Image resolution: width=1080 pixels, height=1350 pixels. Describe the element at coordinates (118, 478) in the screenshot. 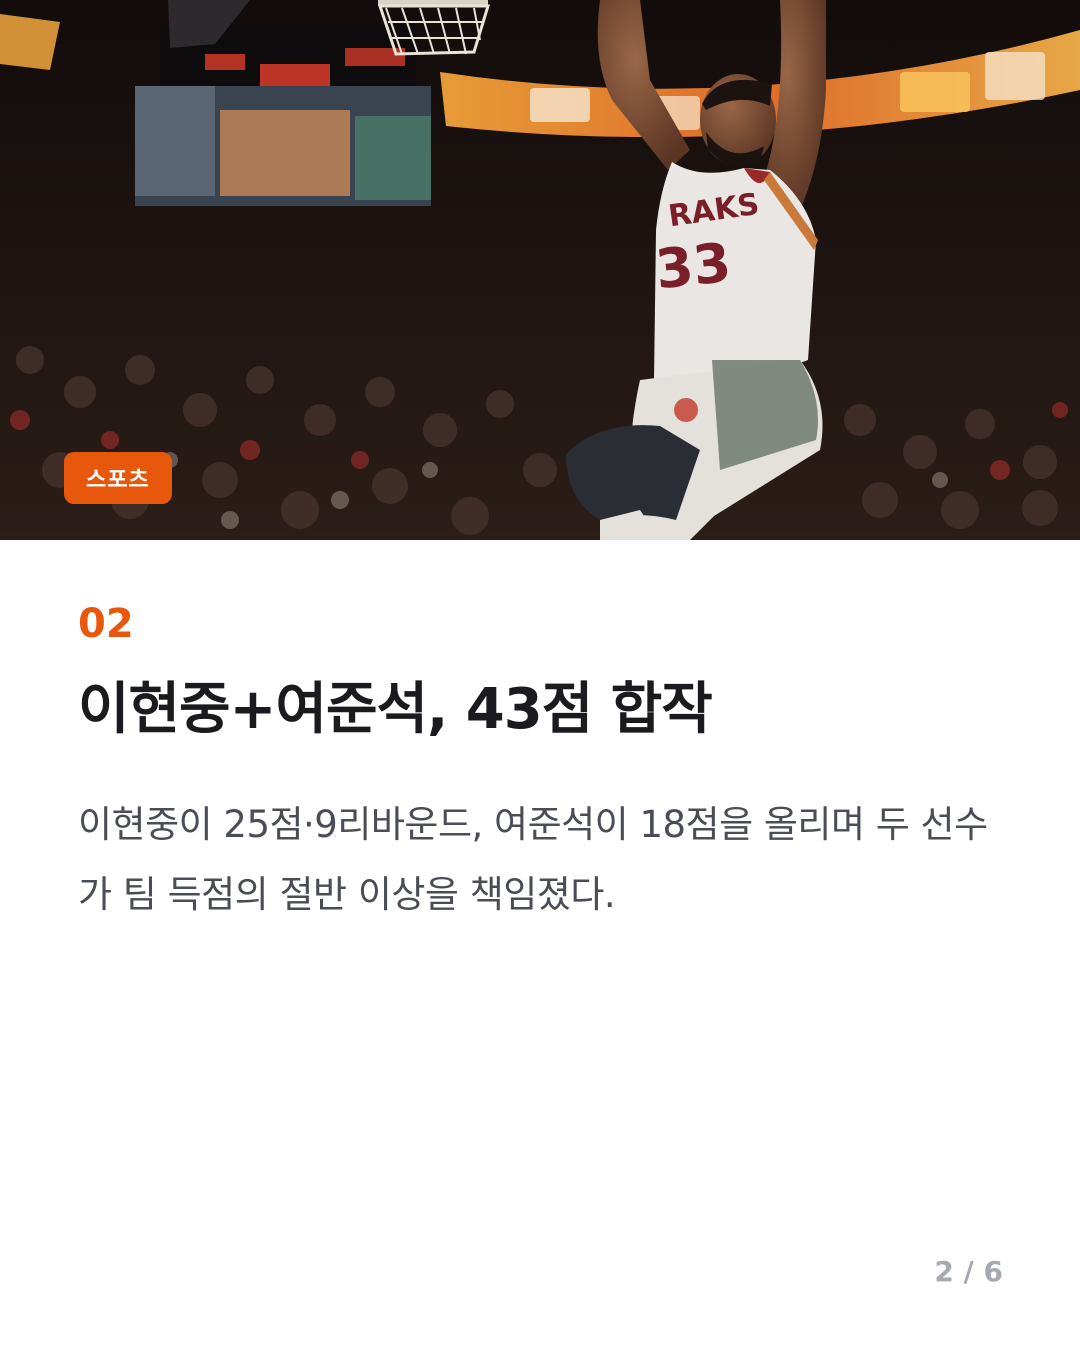

I see `category-badge: 스포츠` at that location.